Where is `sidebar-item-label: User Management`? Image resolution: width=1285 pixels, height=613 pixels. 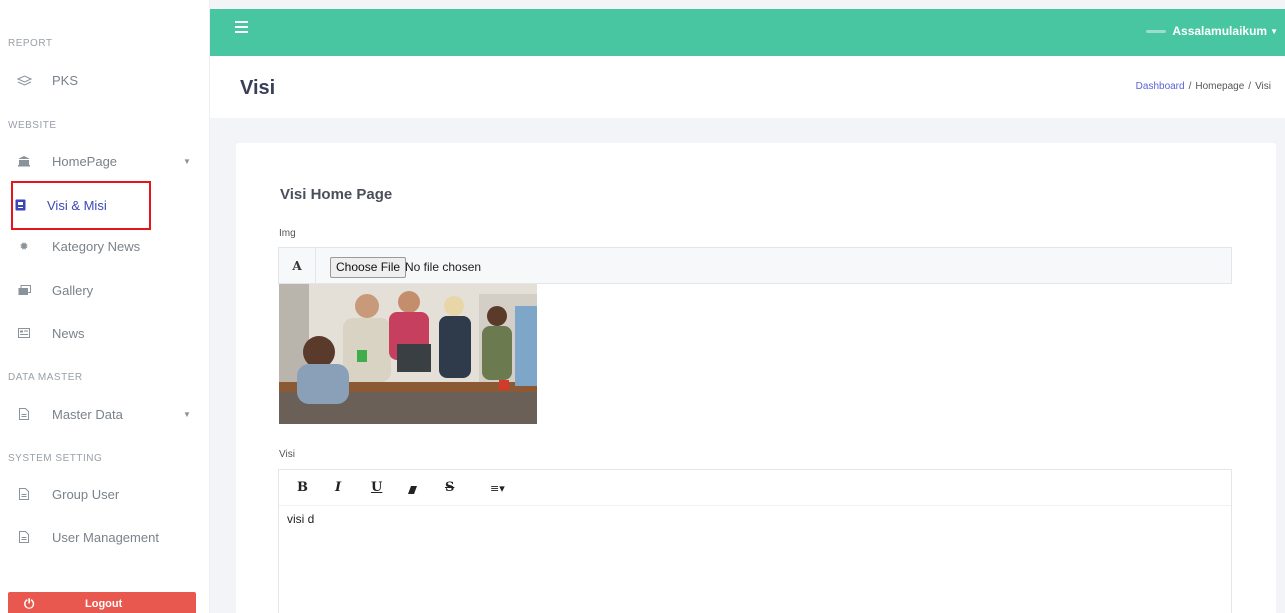
sidebar-item-label: User Management is located at coordinates (105, 537).